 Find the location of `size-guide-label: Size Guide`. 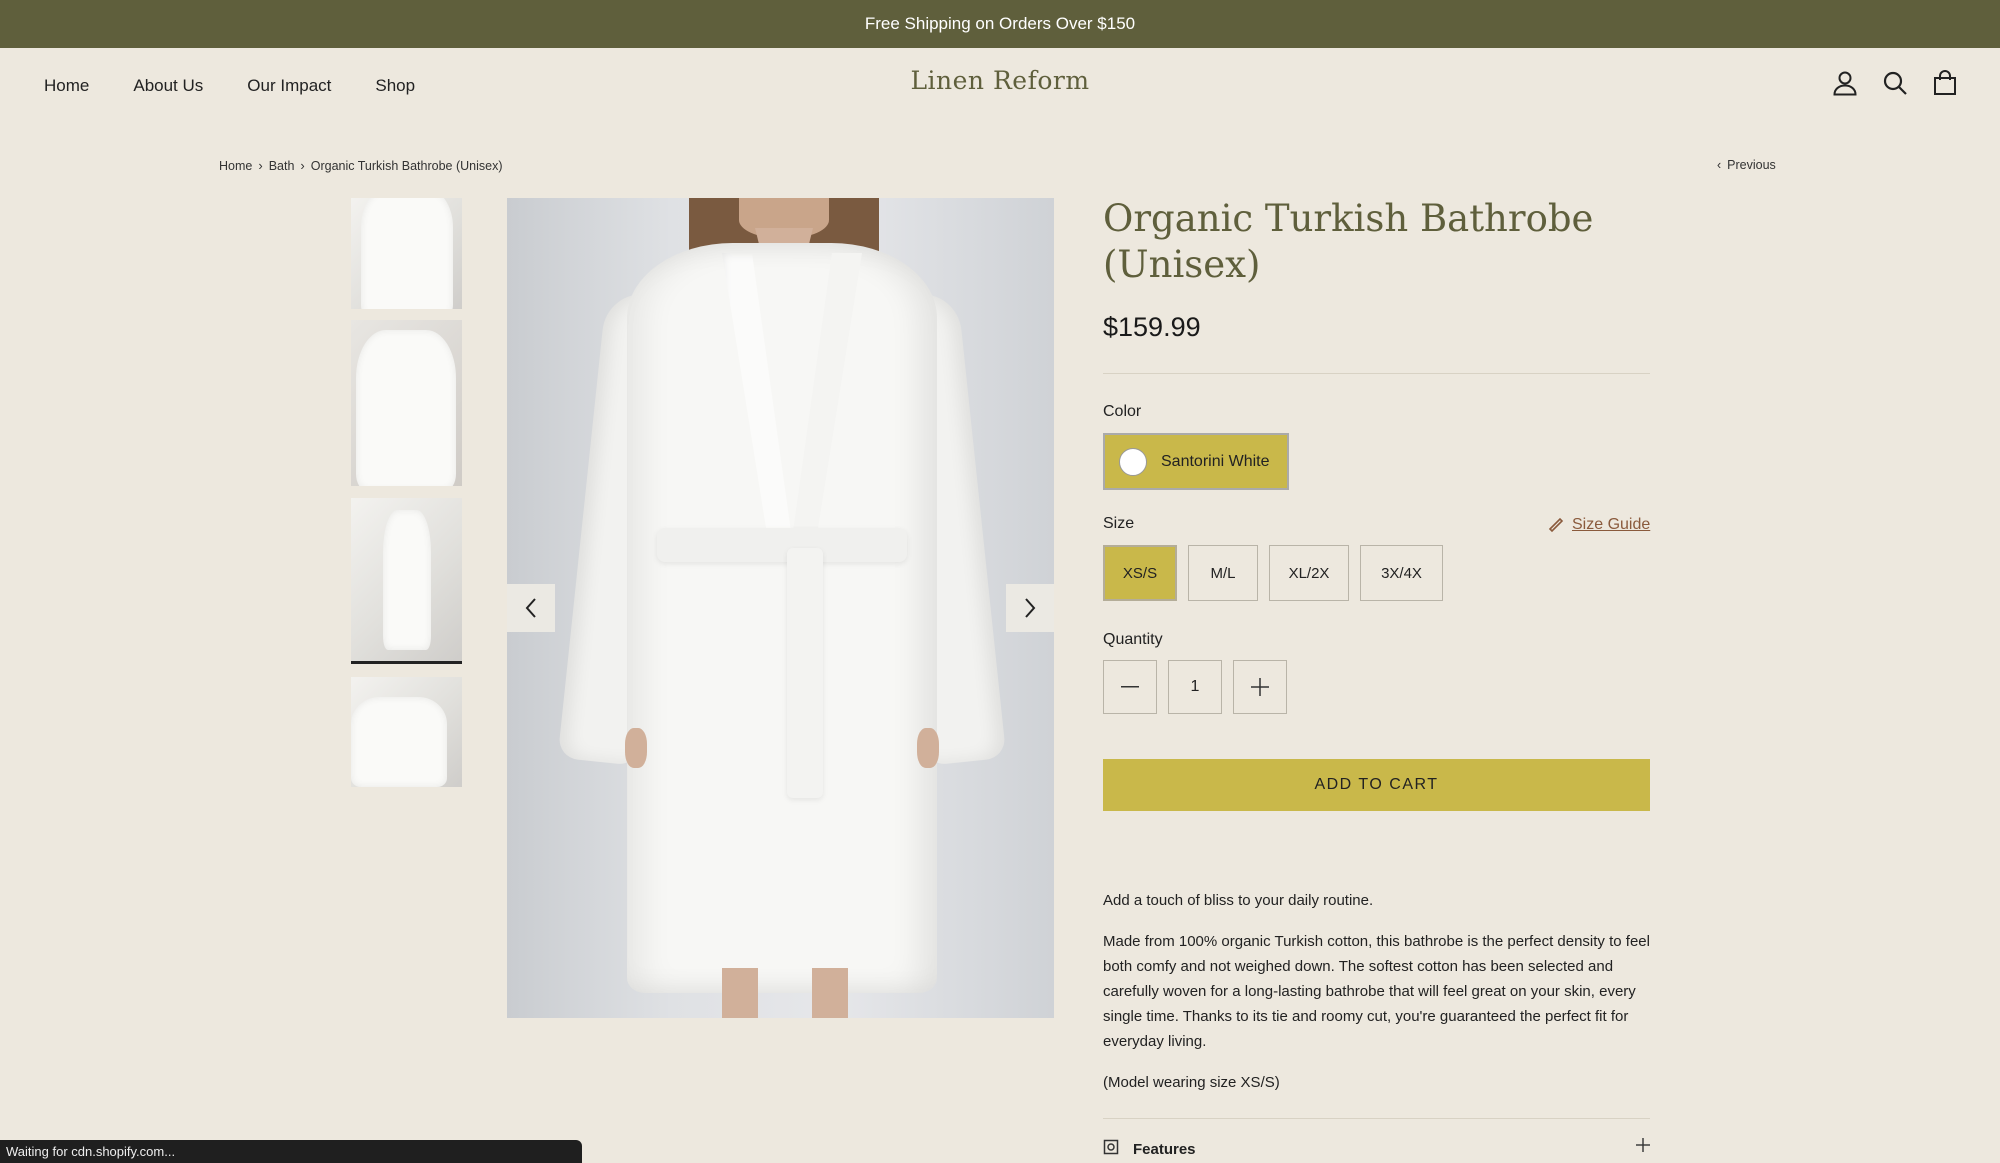

size-guide-label: Size Guide is located at coordinates (1611, 524).